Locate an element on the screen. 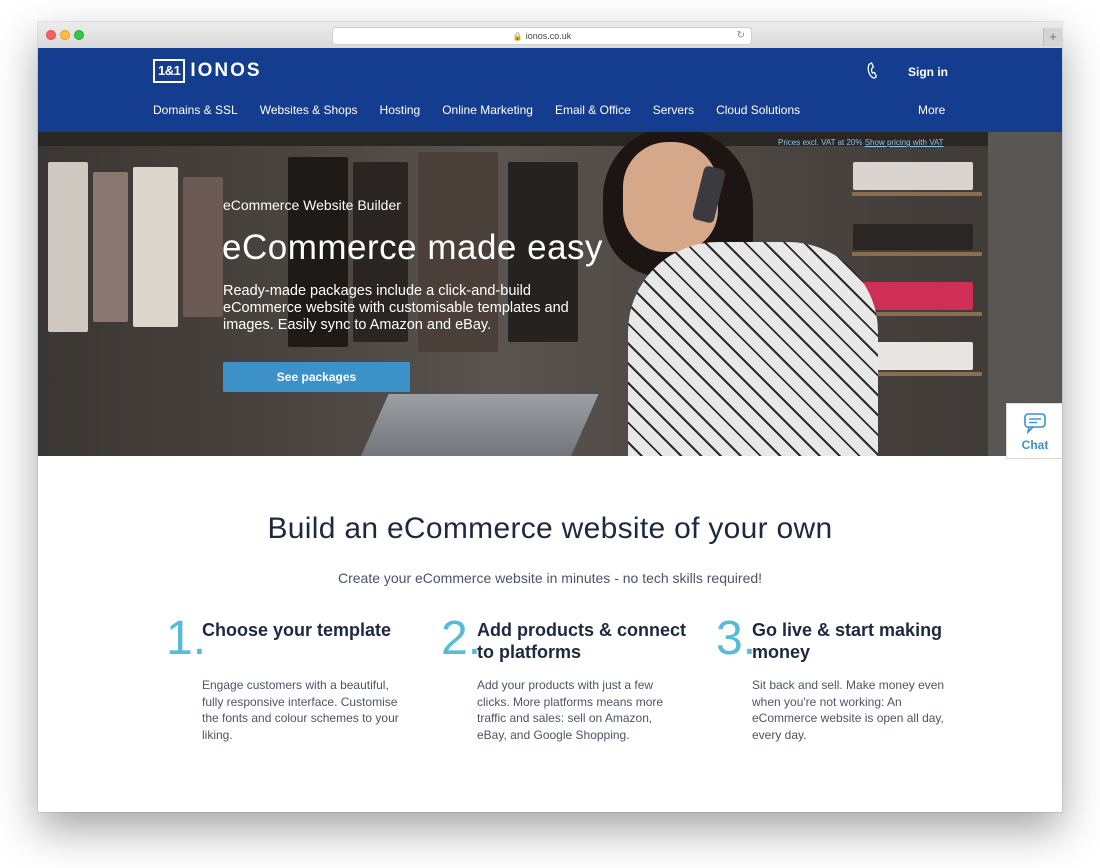 The width and height of the screenshot is (1100, 868). nav-more: More is located at coordinates (931, 110).